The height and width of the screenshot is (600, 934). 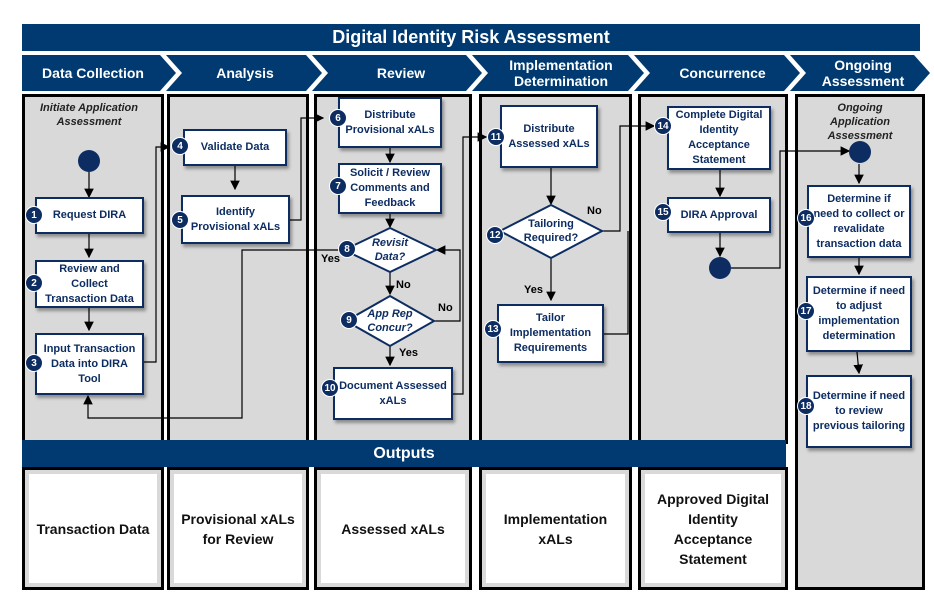 I want to click on step-number-15: 15, so click(x=663, y=212).